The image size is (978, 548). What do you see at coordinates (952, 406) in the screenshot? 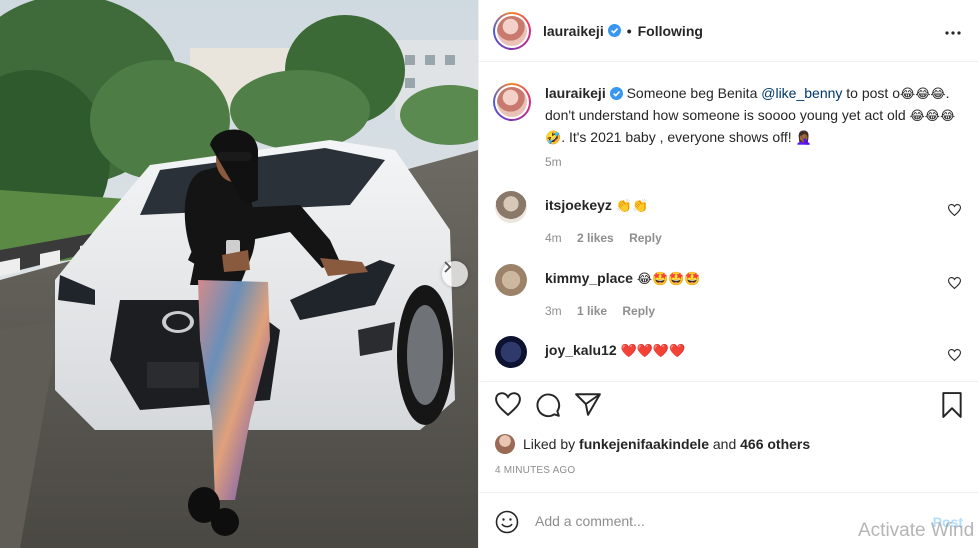
I see `save-bookmark-icon` at bounding box center [952, 406].